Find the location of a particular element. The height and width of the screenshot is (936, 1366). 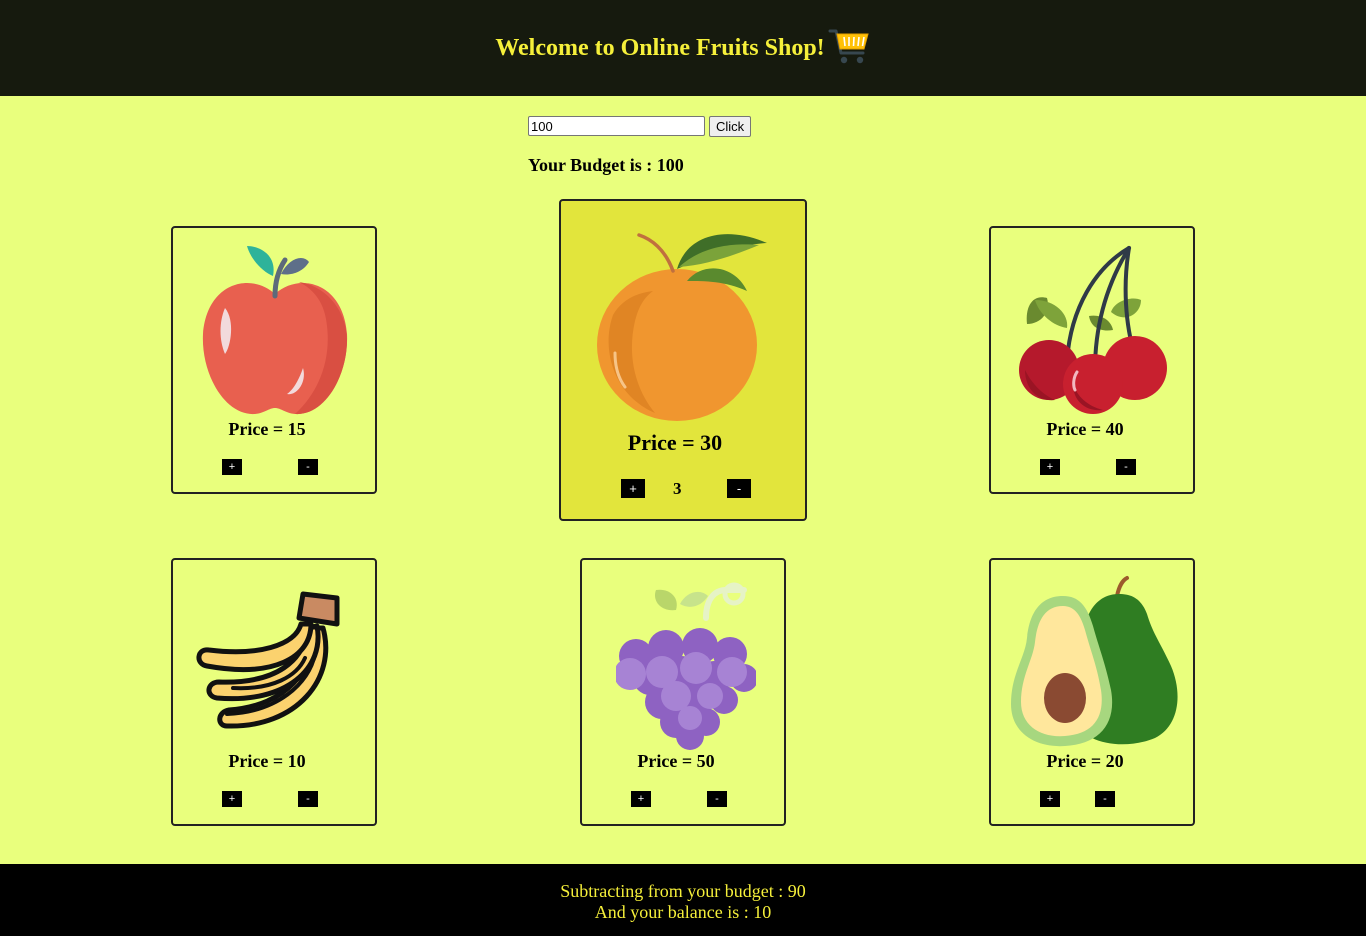

product-card-banana: Price = 10 + - is located at coordinates (274, 692).